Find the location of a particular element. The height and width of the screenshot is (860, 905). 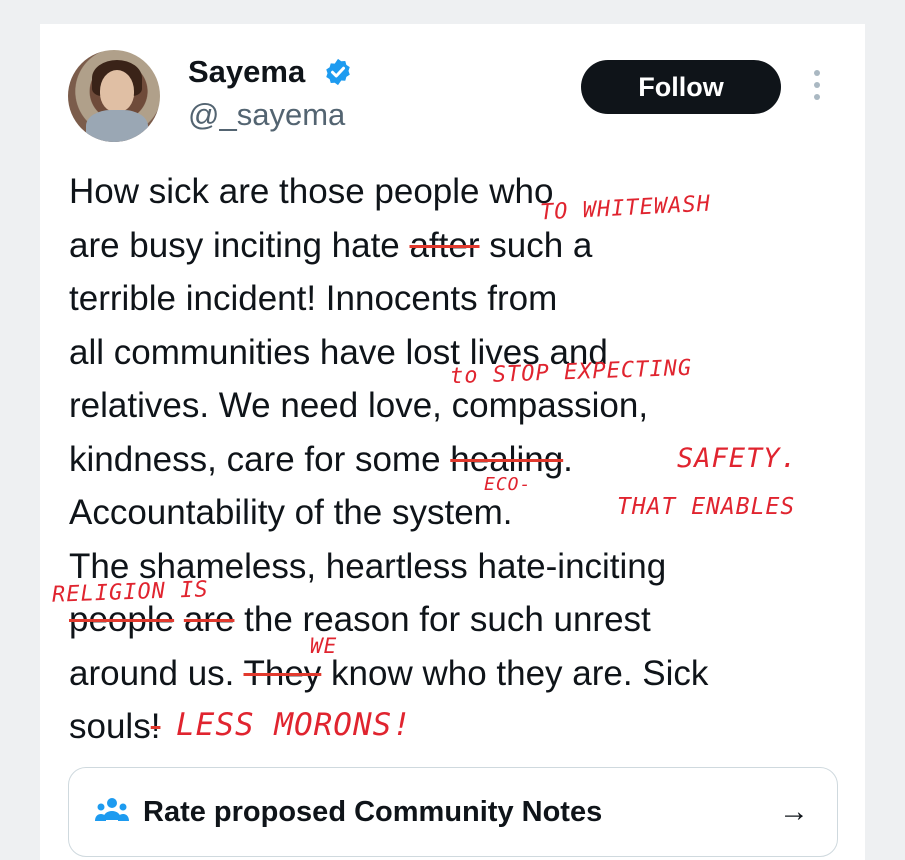

annotation-we: WE is located at coordinates (324, 646).